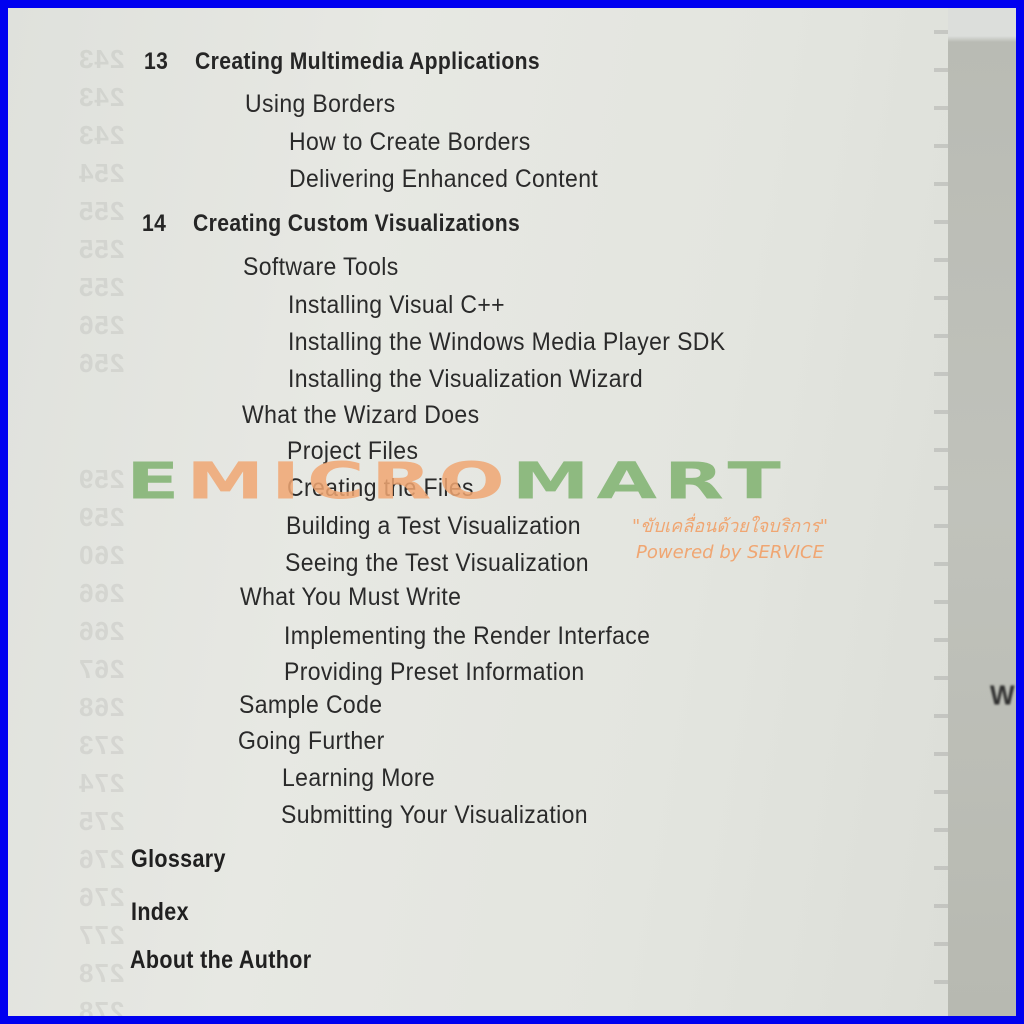 Image resolution: width=1024 pixels, height=1024 pixels. I want to click on watermark-tagline-en: Powered by SERVICE, so click(730, 552).